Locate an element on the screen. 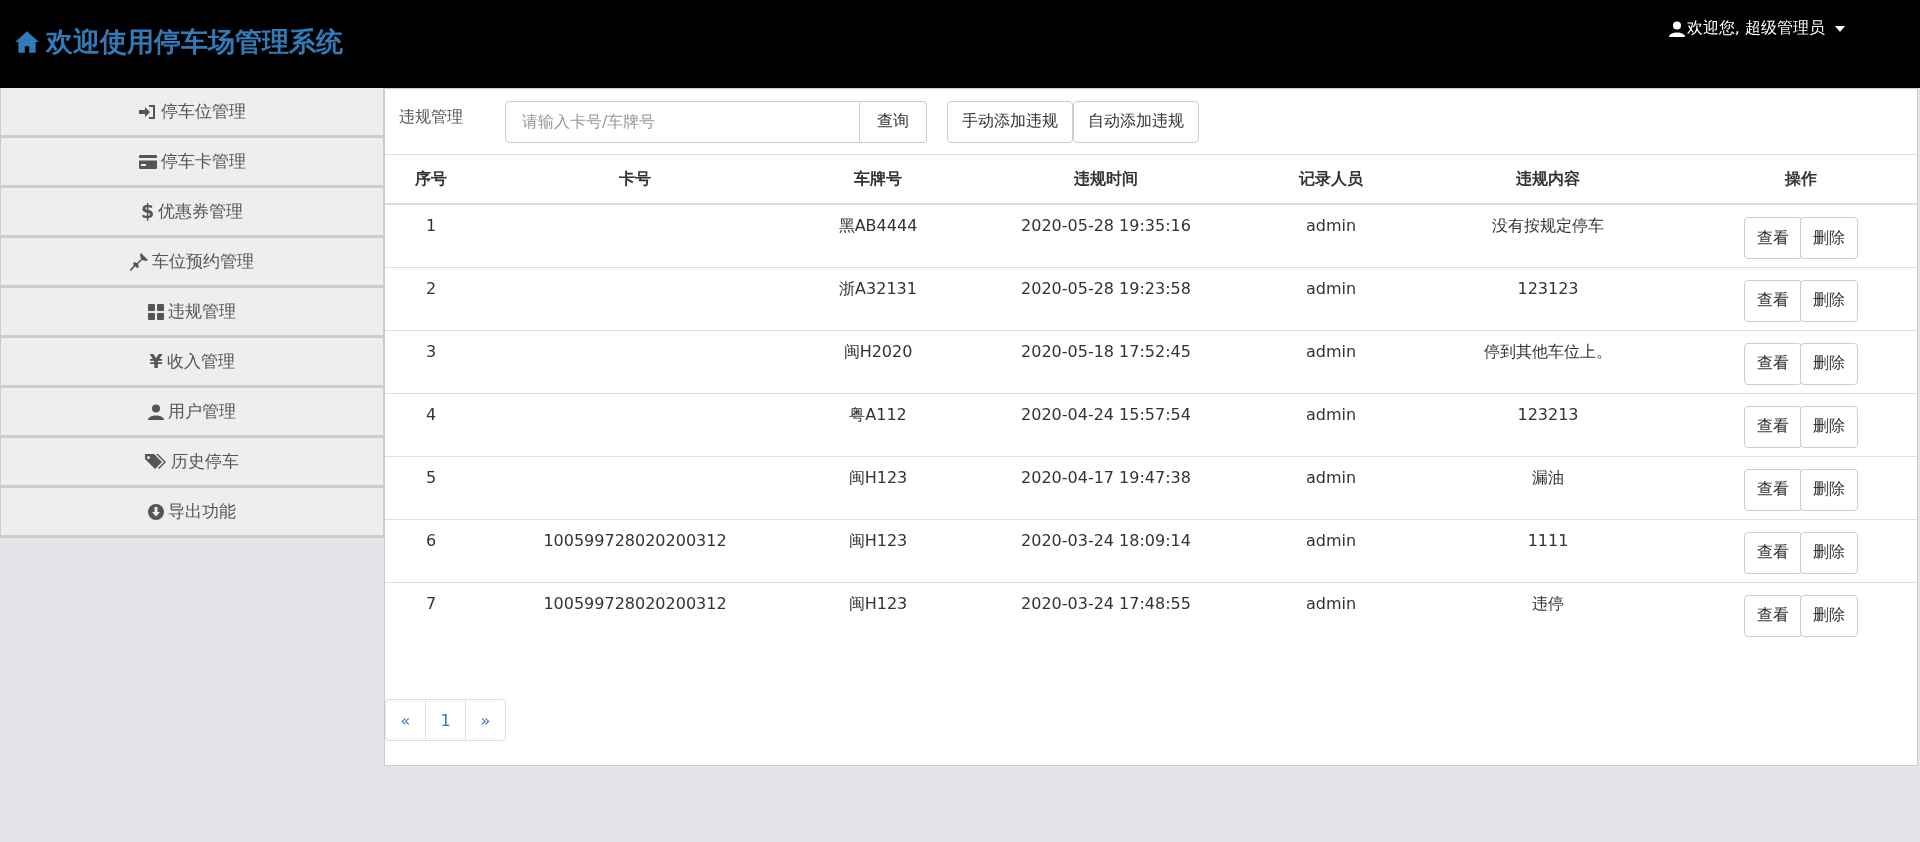  sidebar-item: ¥ 收入管理 is located at coordinates (192, 363).